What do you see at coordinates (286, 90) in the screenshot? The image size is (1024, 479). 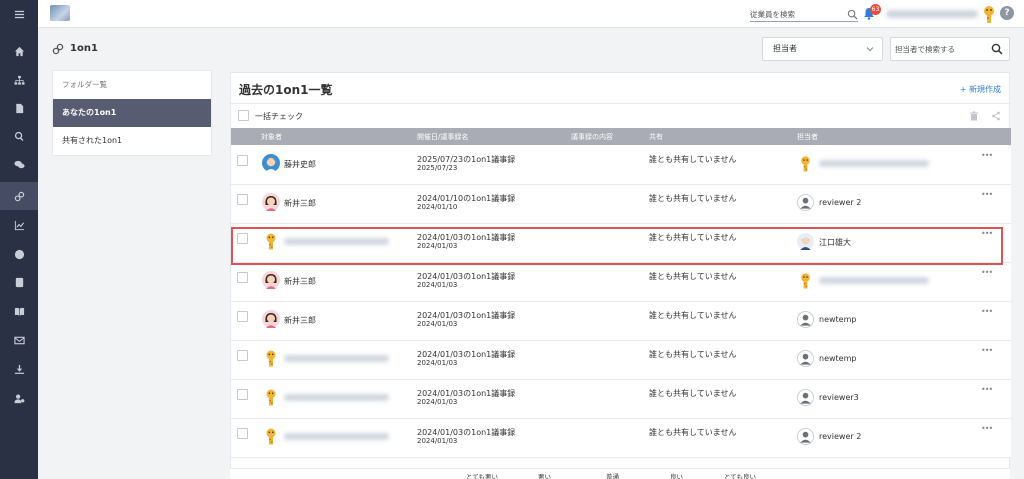 I see `list-title: 過去の1on1一覧` at bounding box center [286, 90].